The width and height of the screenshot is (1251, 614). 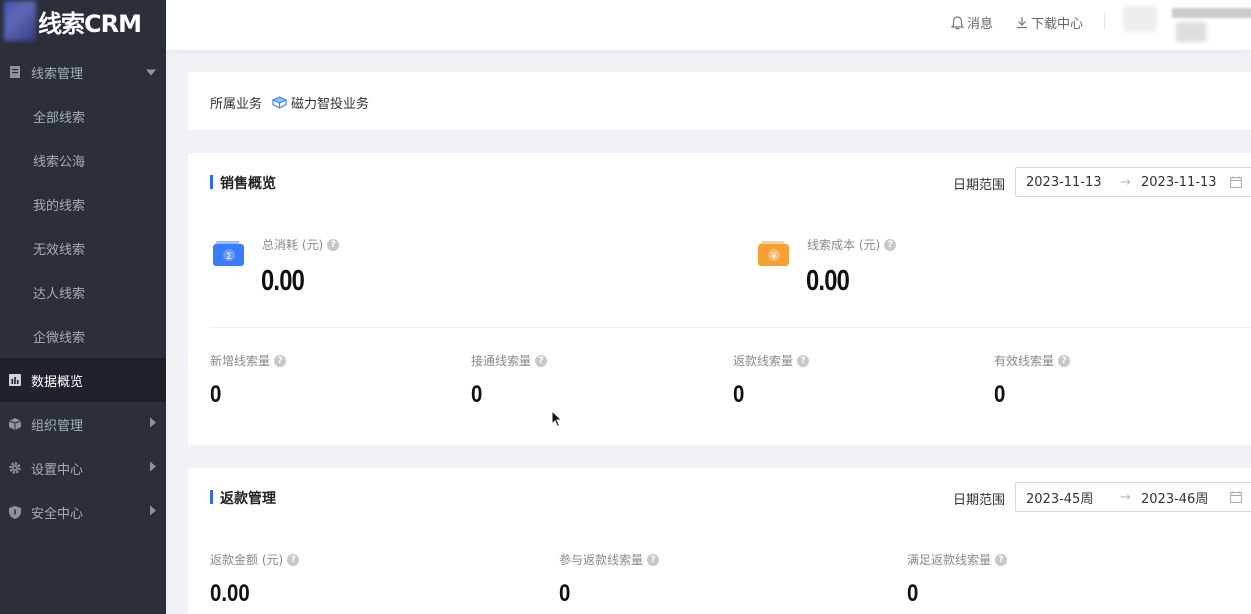 I want to click on sidebar-item-wecom-leads: 企微线索, so click(x=83, y=336).